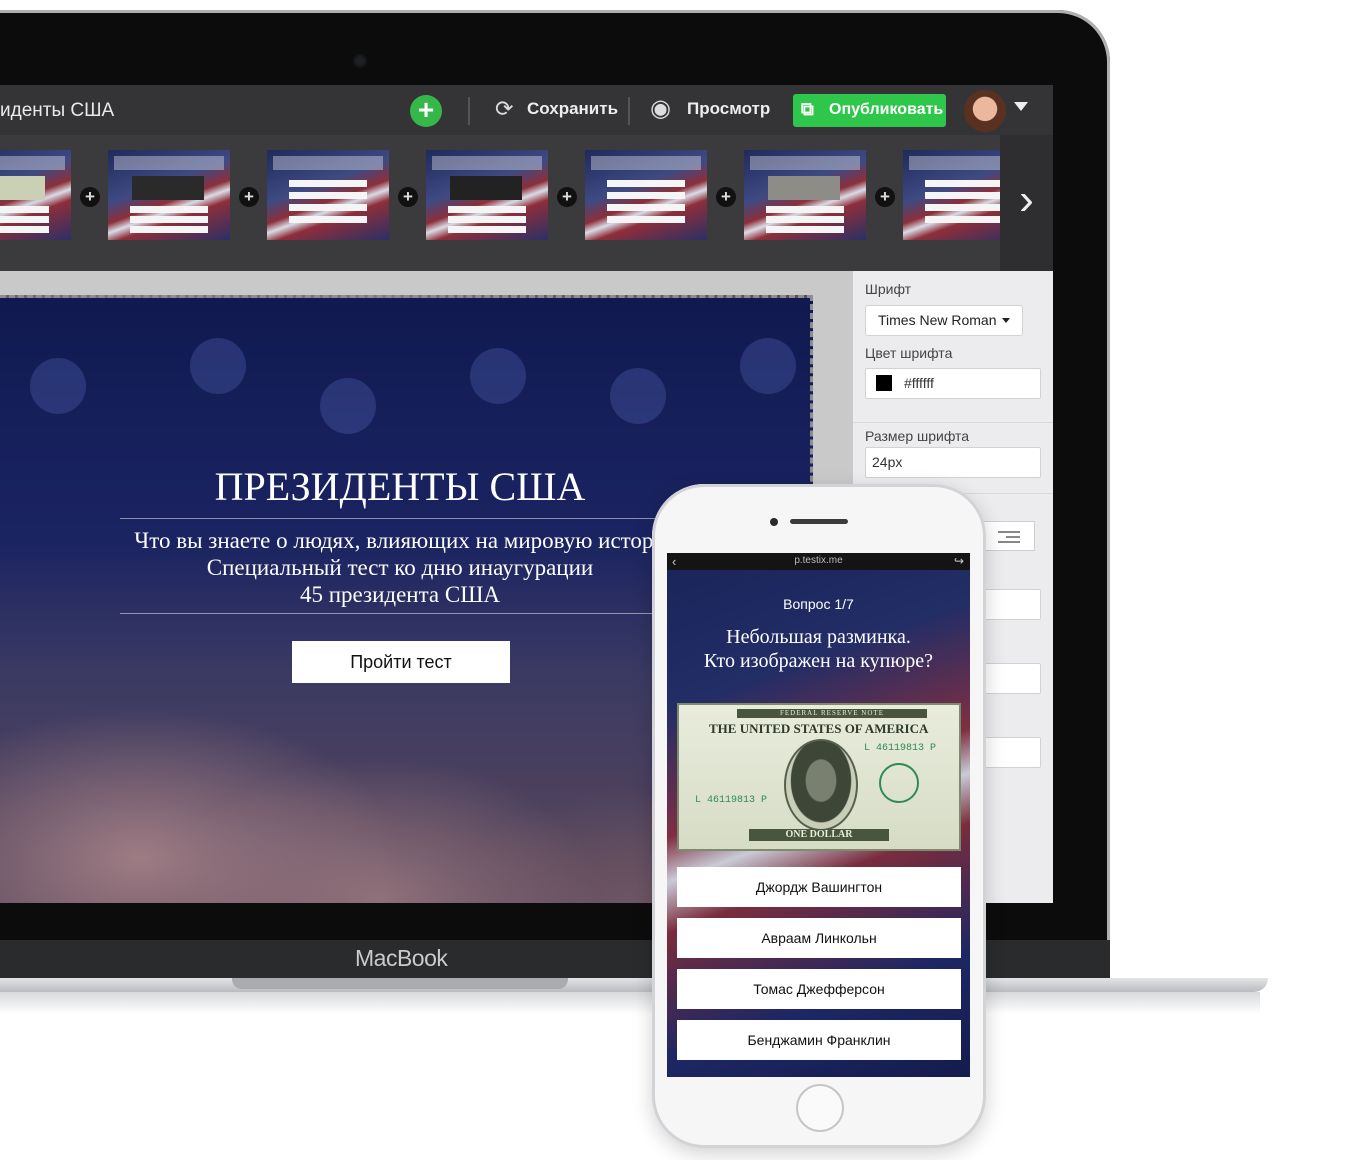  I want to click on url-text: p.testix.me, so click(818, 560).